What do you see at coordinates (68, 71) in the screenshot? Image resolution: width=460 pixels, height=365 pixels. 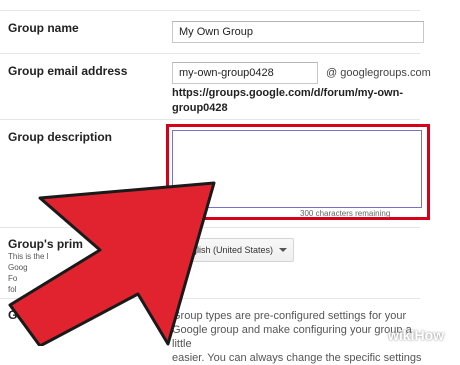 I see `group-email-label: Group email address` at bounding box center [68, 71].